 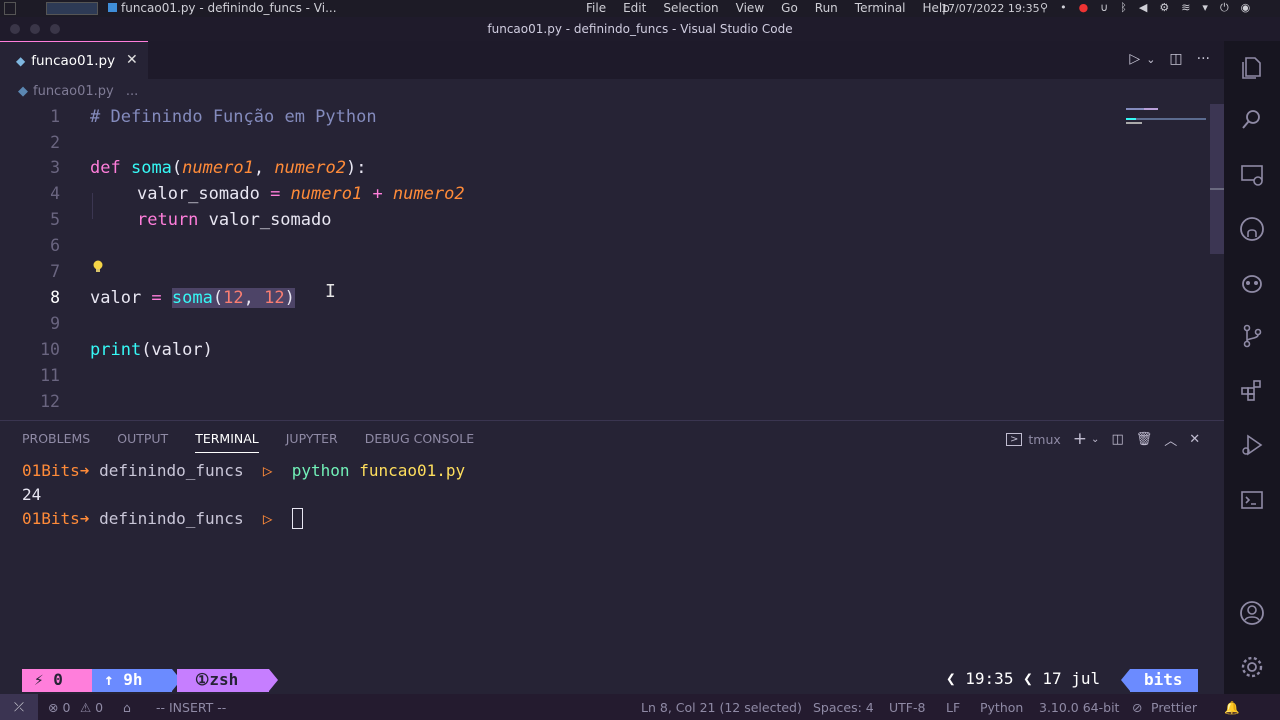 What do you see at coordinates (273, 680) in the screenshot?
I see `segment-separator` at bounding box center [273, 680].